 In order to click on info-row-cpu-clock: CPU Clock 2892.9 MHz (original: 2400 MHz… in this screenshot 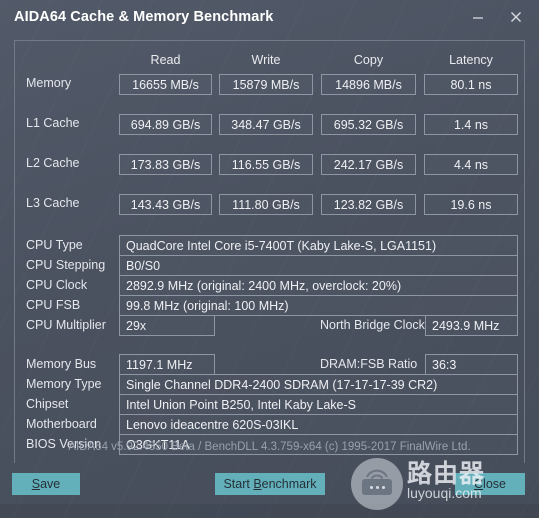, I will do `click(269, 285)`.